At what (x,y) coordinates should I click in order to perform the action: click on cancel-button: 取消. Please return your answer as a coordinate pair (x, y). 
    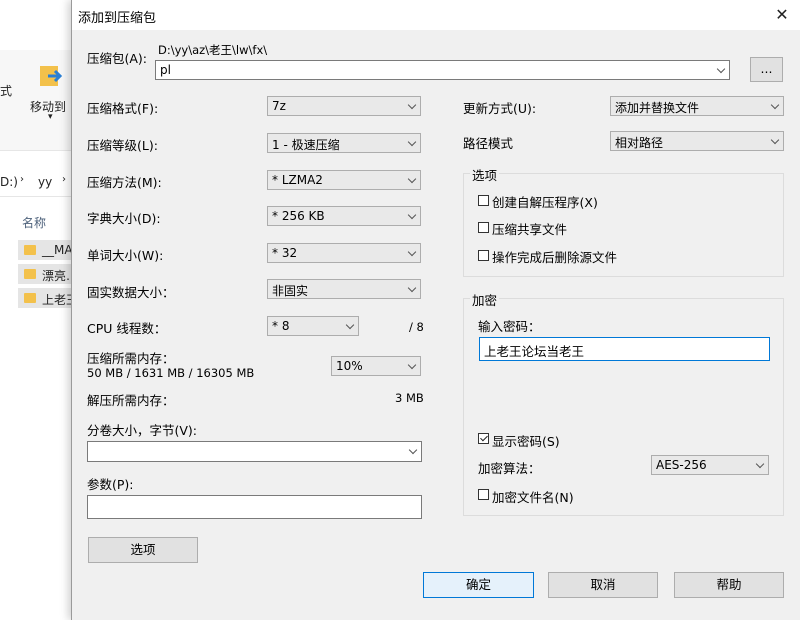
    Looking at the image, I should click on (603, 585).